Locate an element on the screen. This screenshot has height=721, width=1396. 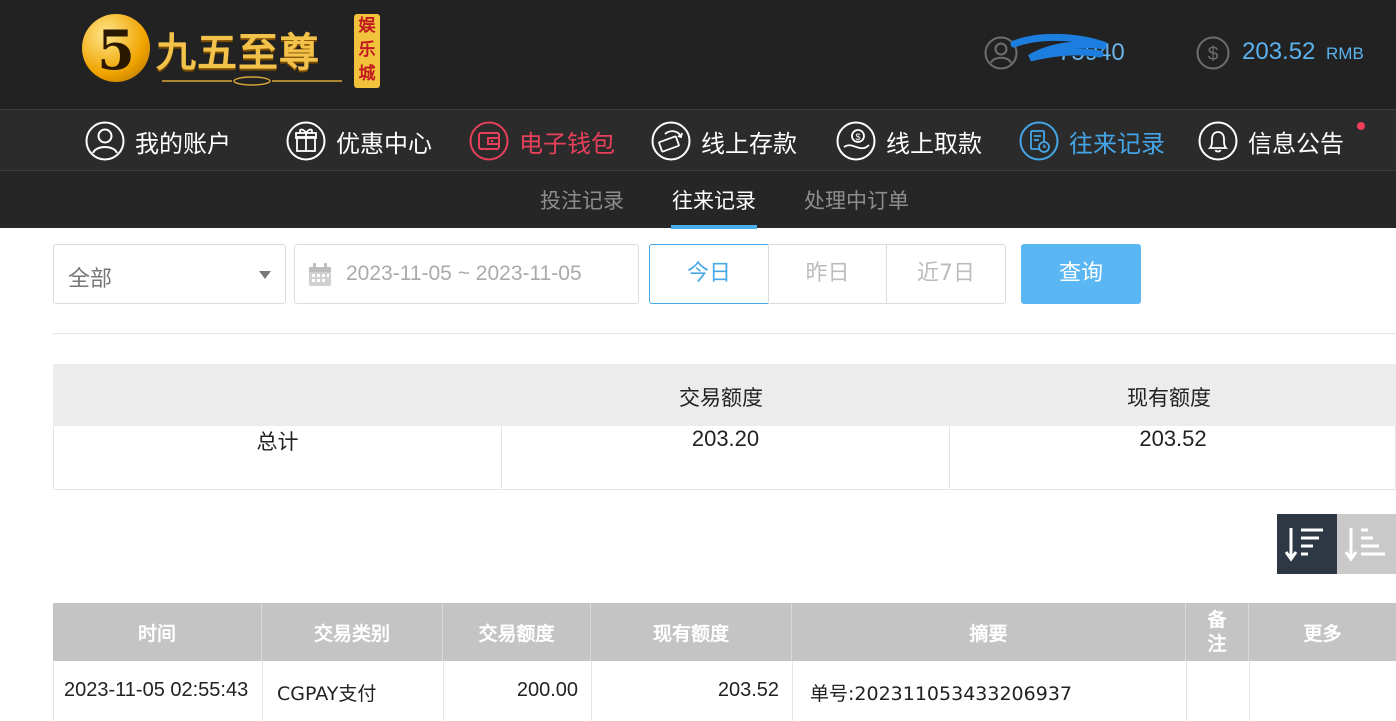
nav-item-online-withdraw: $ 线上取款 is located at coordinates (909, 141).